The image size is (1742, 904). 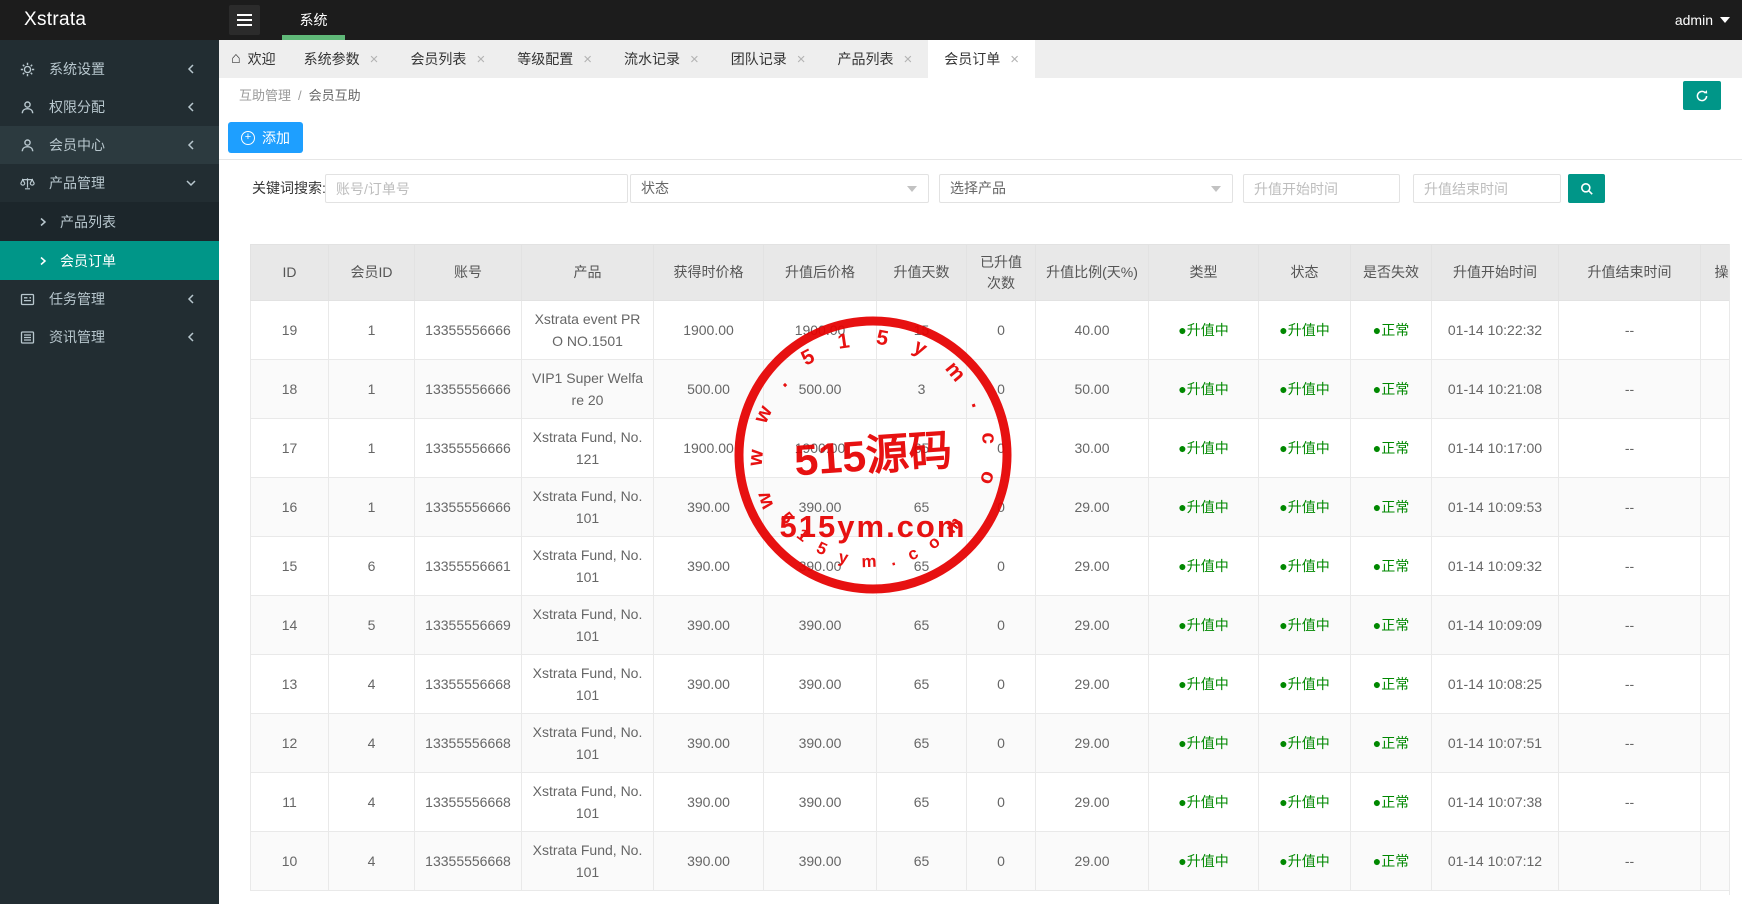 What do you see at coordinates (109, 337) in the screenshot?
I see `sidebar-item-news-management: 资讯管理` at bounding box center [109, 337].